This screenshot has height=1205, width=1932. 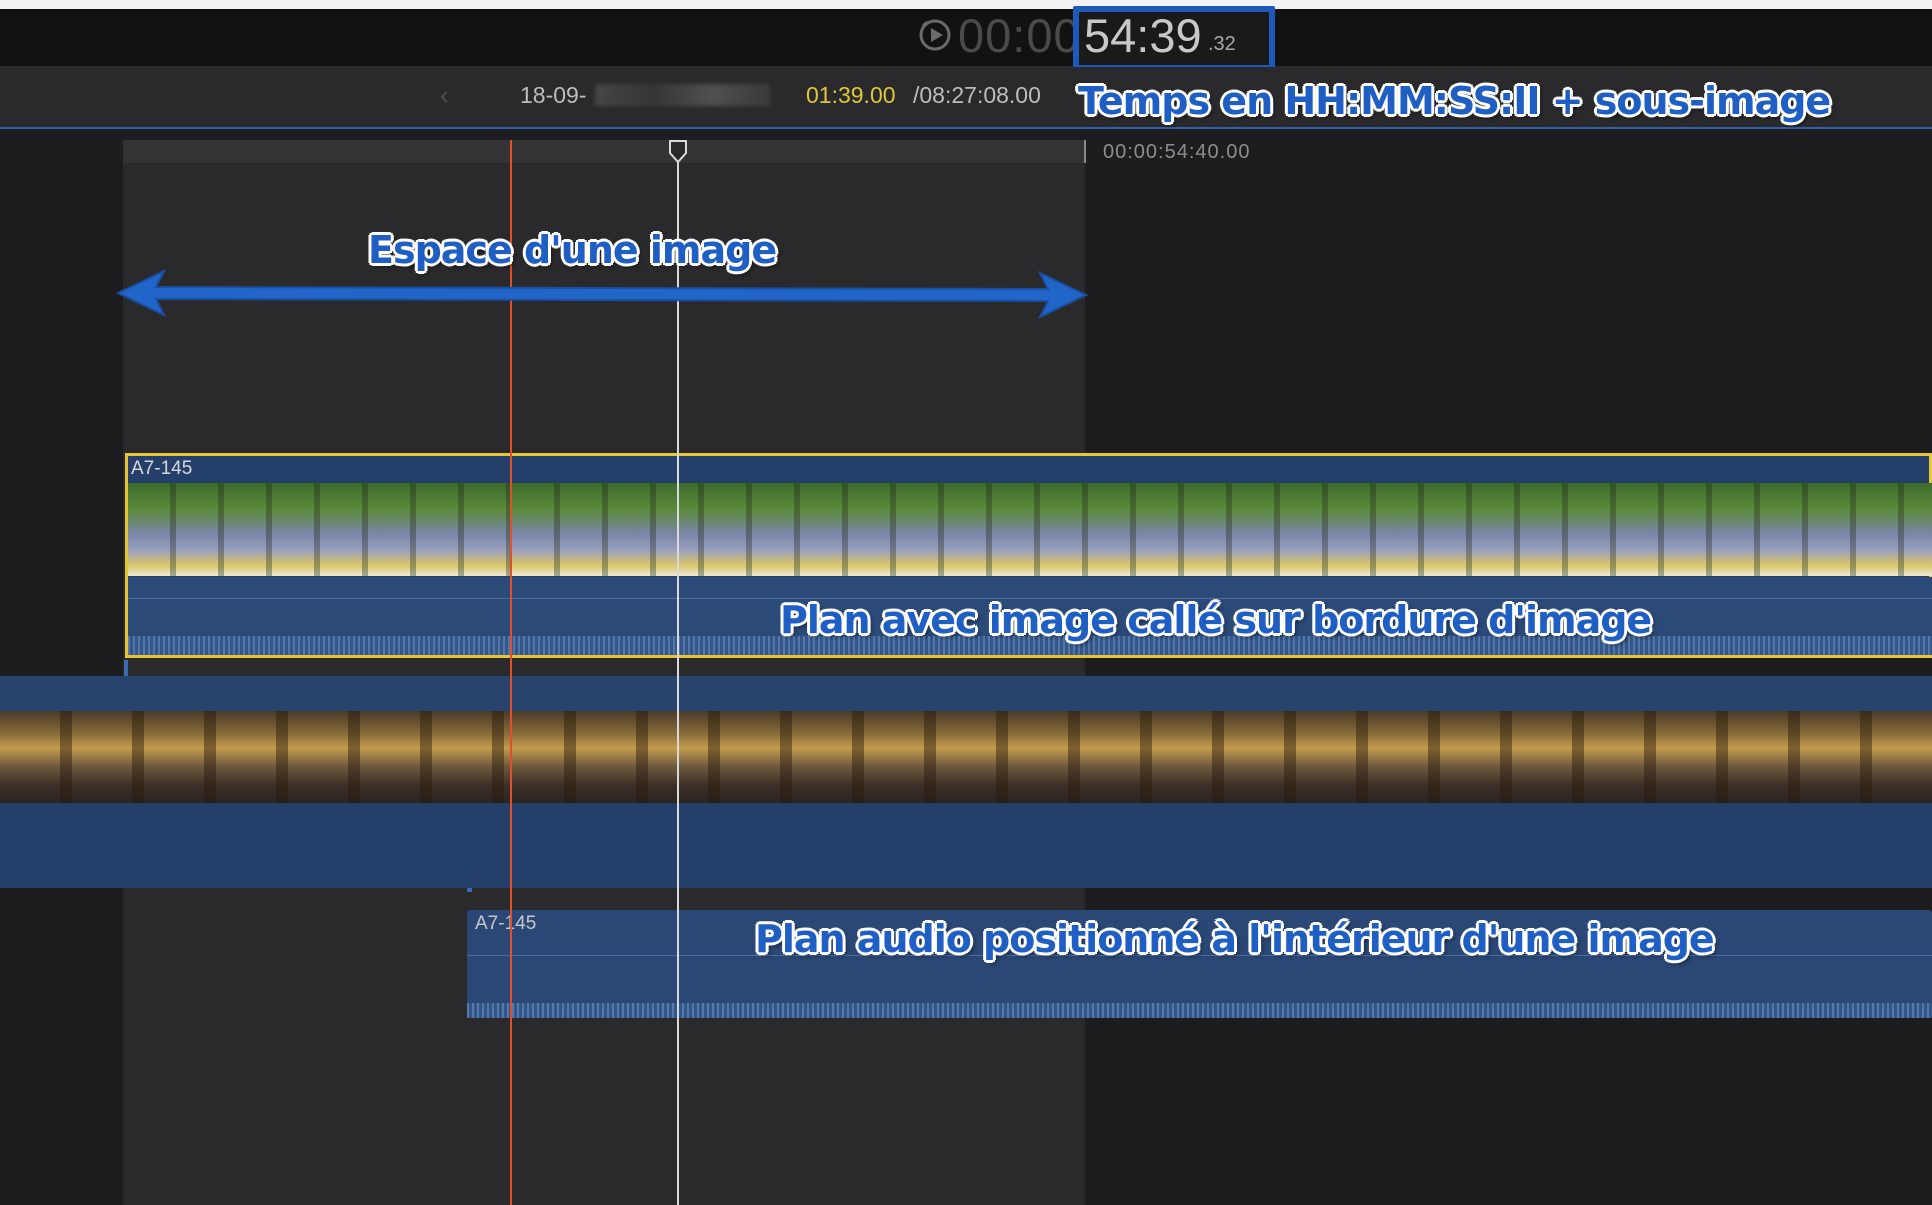 What do you see at coordinates (966, 845) in the screenshot?
I see `storyline-clip-audio` at bounding box center [966, 845].